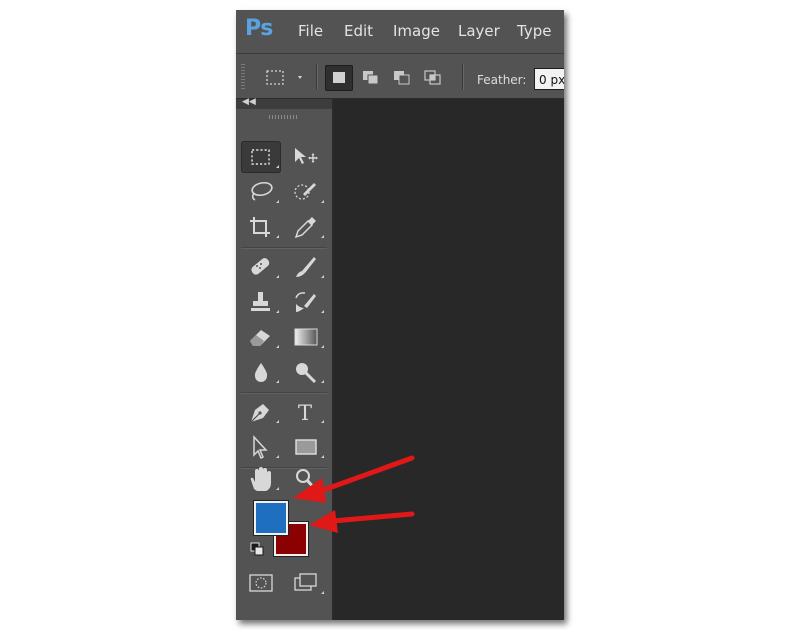  I want to click on rectangle-shape-icon, so click(309, 448).